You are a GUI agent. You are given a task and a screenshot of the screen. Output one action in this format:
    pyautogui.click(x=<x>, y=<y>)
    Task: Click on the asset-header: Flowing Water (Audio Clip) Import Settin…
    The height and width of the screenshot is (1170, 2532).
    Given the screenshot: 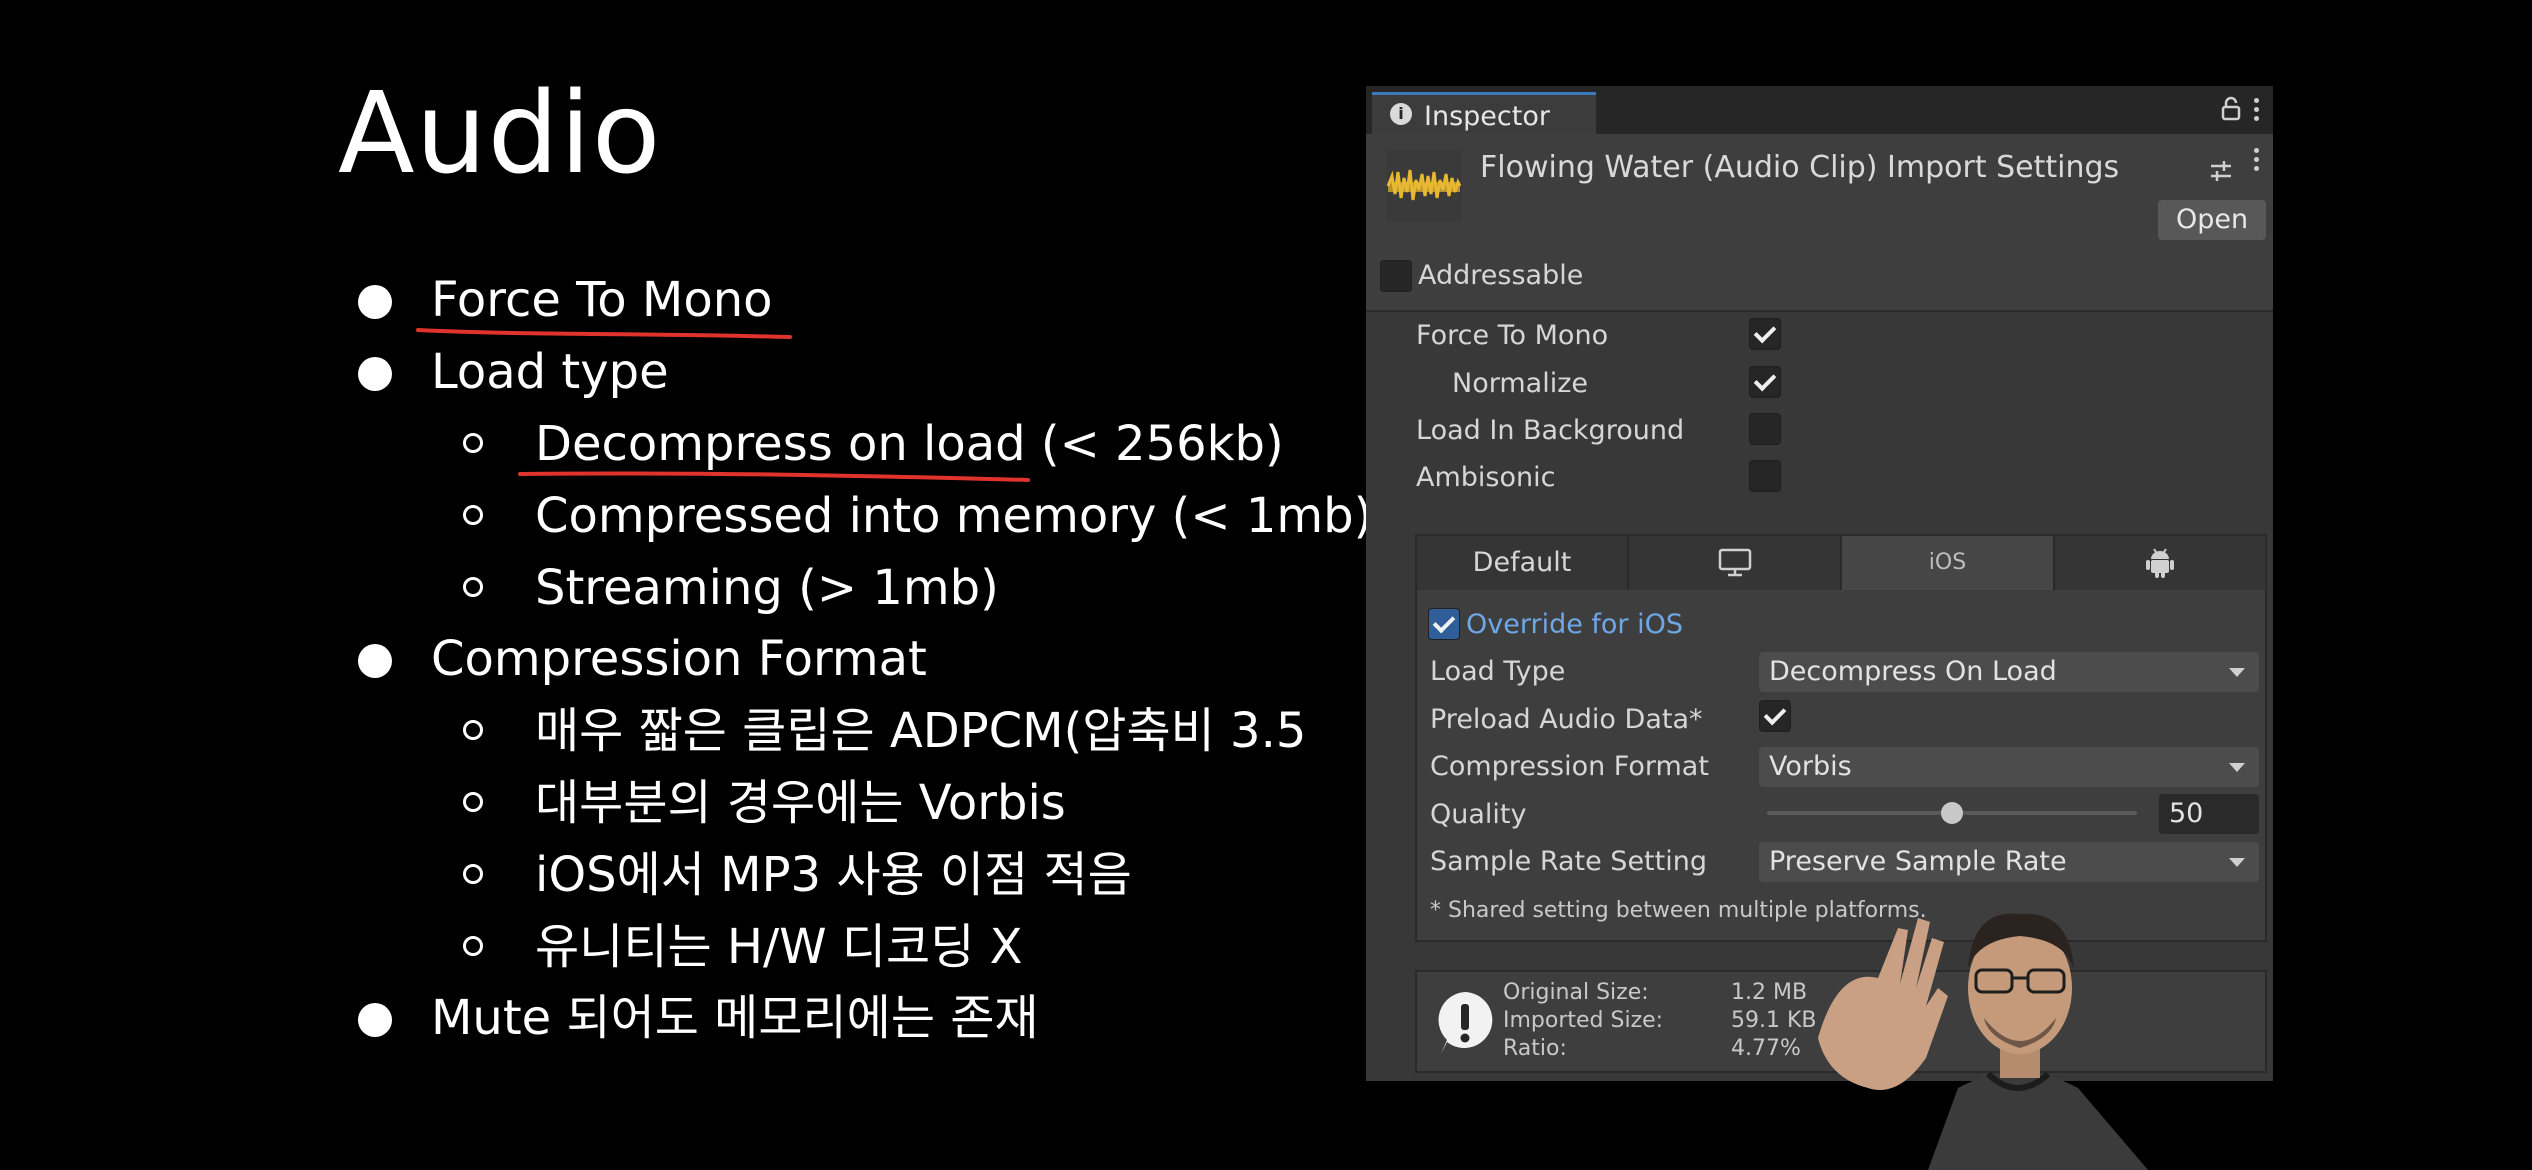 What is the action you would take?
    pyautogui.click(x=1819, y=188)
    